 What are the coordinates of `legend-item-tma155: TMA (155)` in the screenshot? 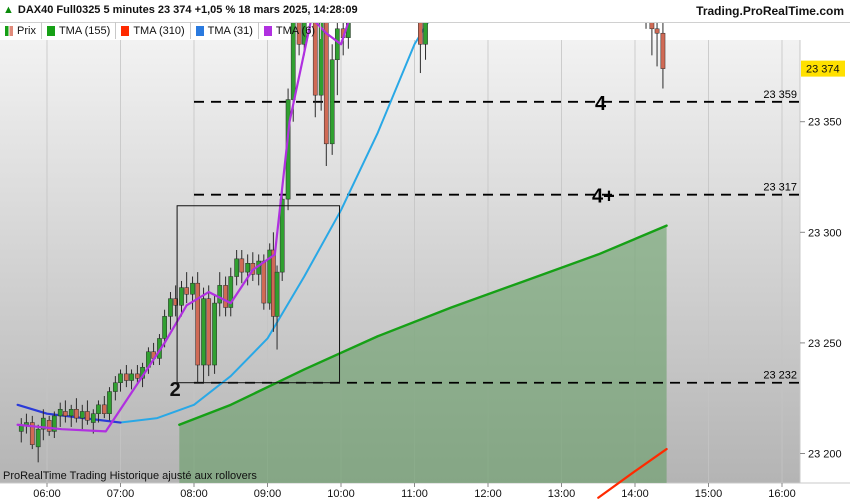 It's located at (79, 30).